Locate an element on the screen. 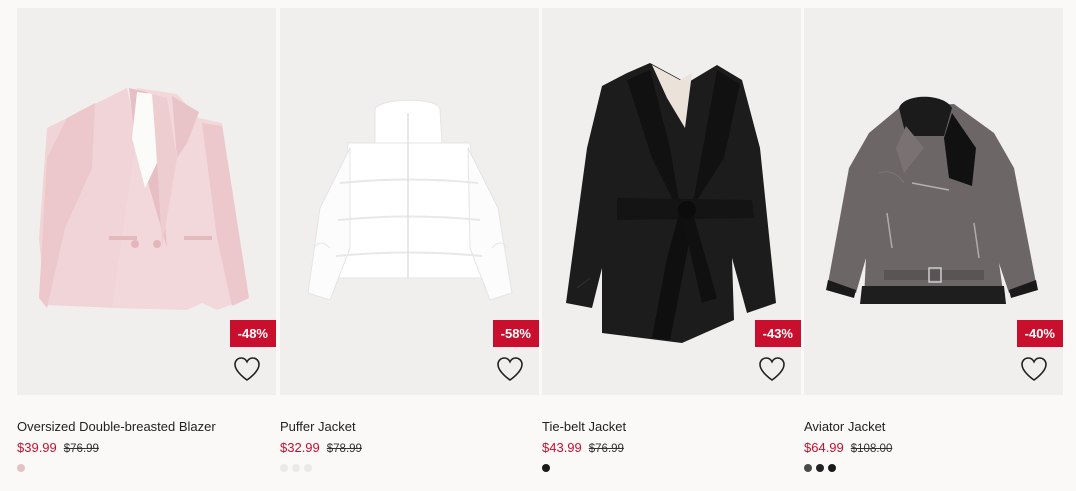  product-prices: $39.99 $76.99 is located at coordinates (146, 447).